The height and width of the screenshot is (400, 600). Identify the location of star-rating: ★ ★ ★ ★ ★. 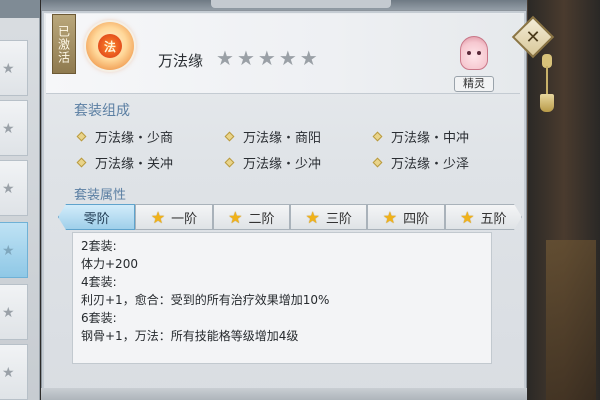
(267, 58).